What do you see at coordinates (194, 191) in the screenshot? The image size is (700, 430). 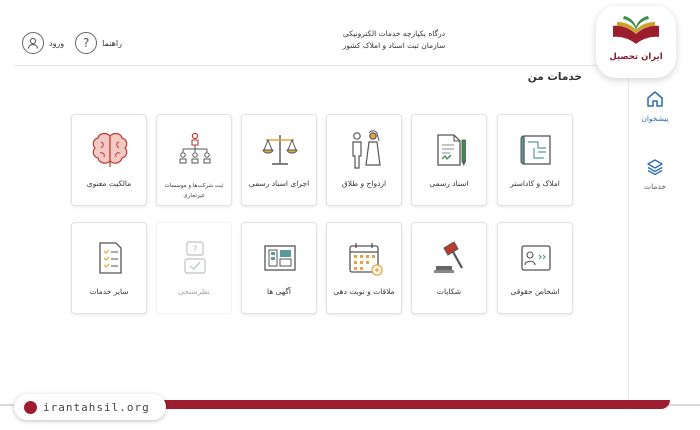 I see `tile-label: ثبت شرکت‌ها و موسسات غیرتجاری` at bounding box center [194, 191].